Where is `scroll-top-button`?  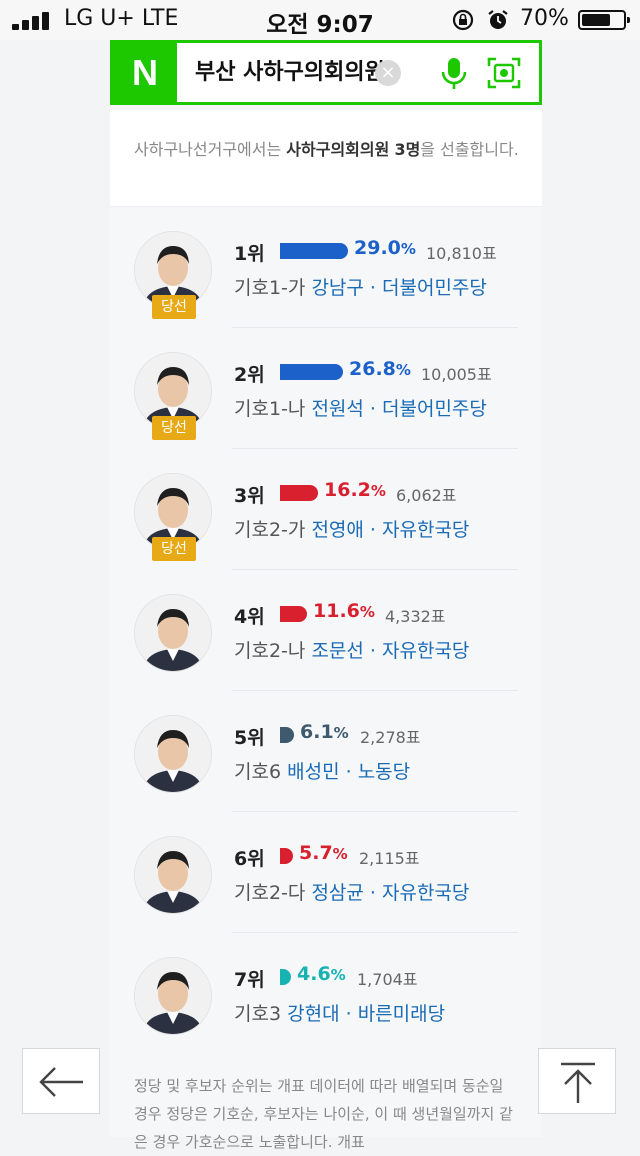
scroll-top-button is located at coordinates (577, 1081).